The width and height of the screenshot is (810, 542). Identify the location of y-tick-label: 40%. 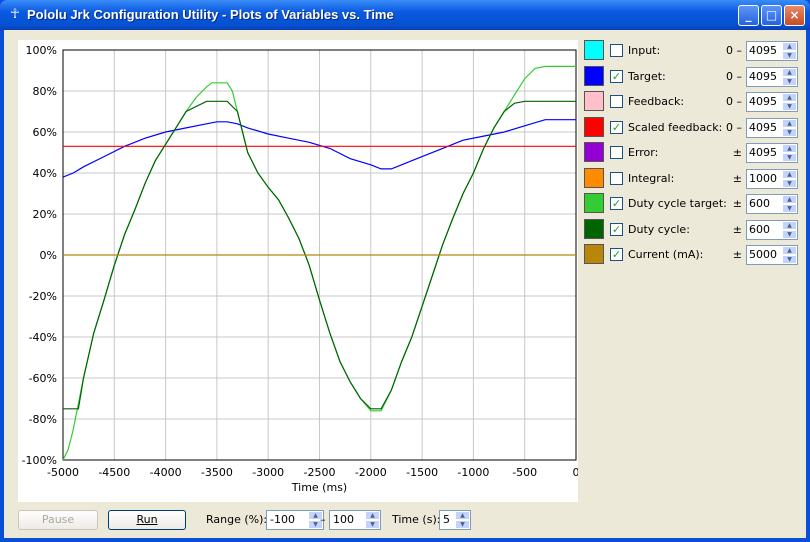
(45, 173).